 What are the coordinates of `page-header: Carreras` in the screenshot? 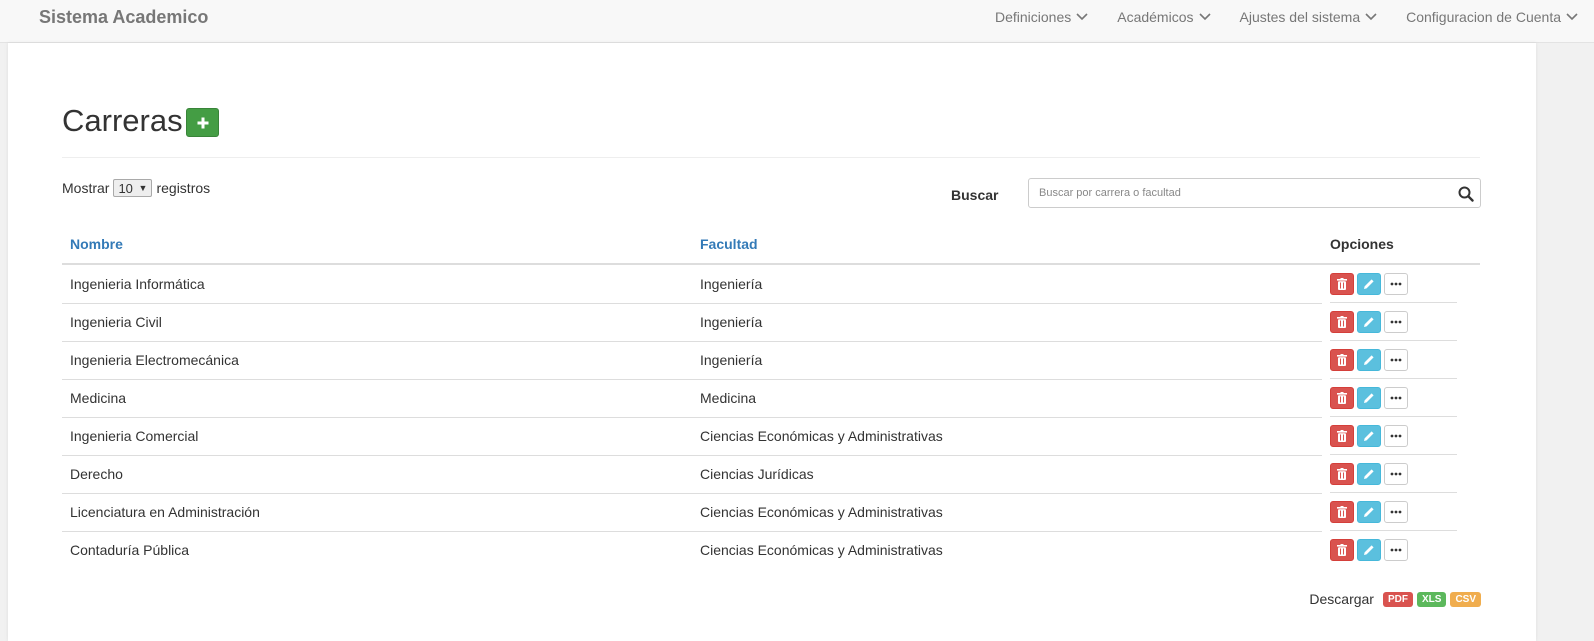 It's located at (771, 129).